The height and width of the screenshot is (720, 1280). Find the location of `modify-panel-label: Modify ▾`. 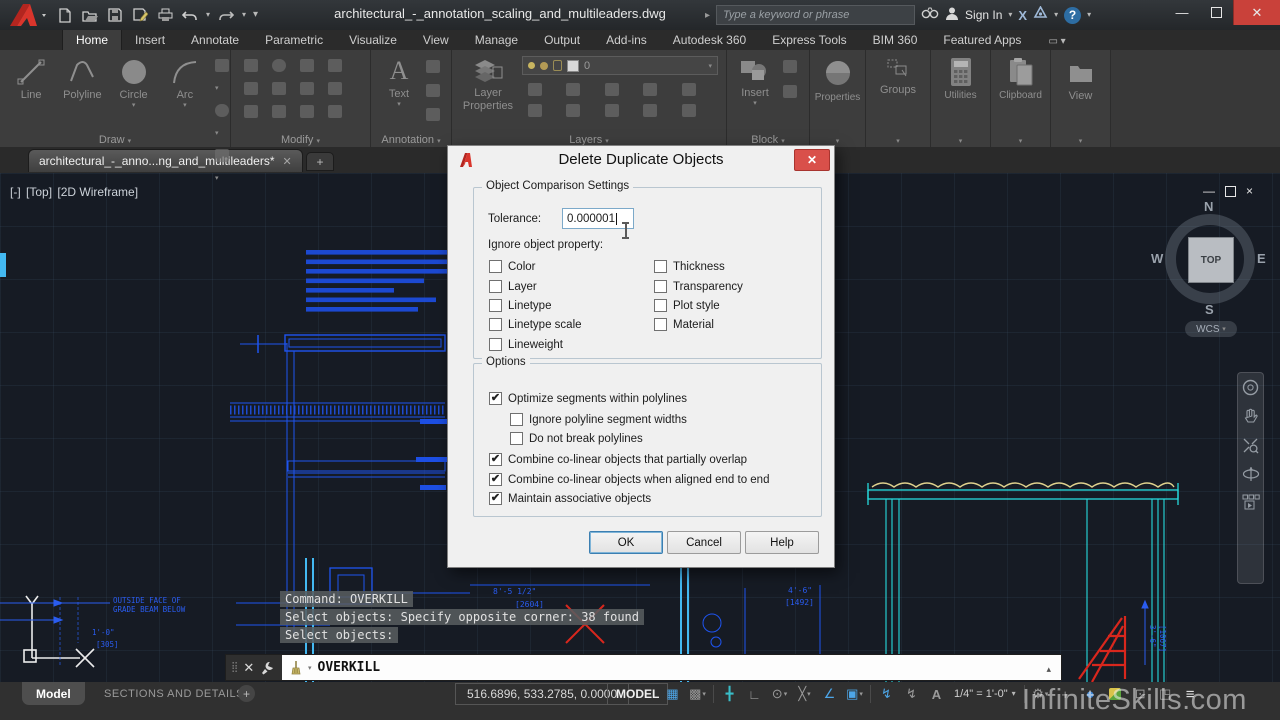

modify-panel-label: Modify ▾ is located at coordinates (300, 140).